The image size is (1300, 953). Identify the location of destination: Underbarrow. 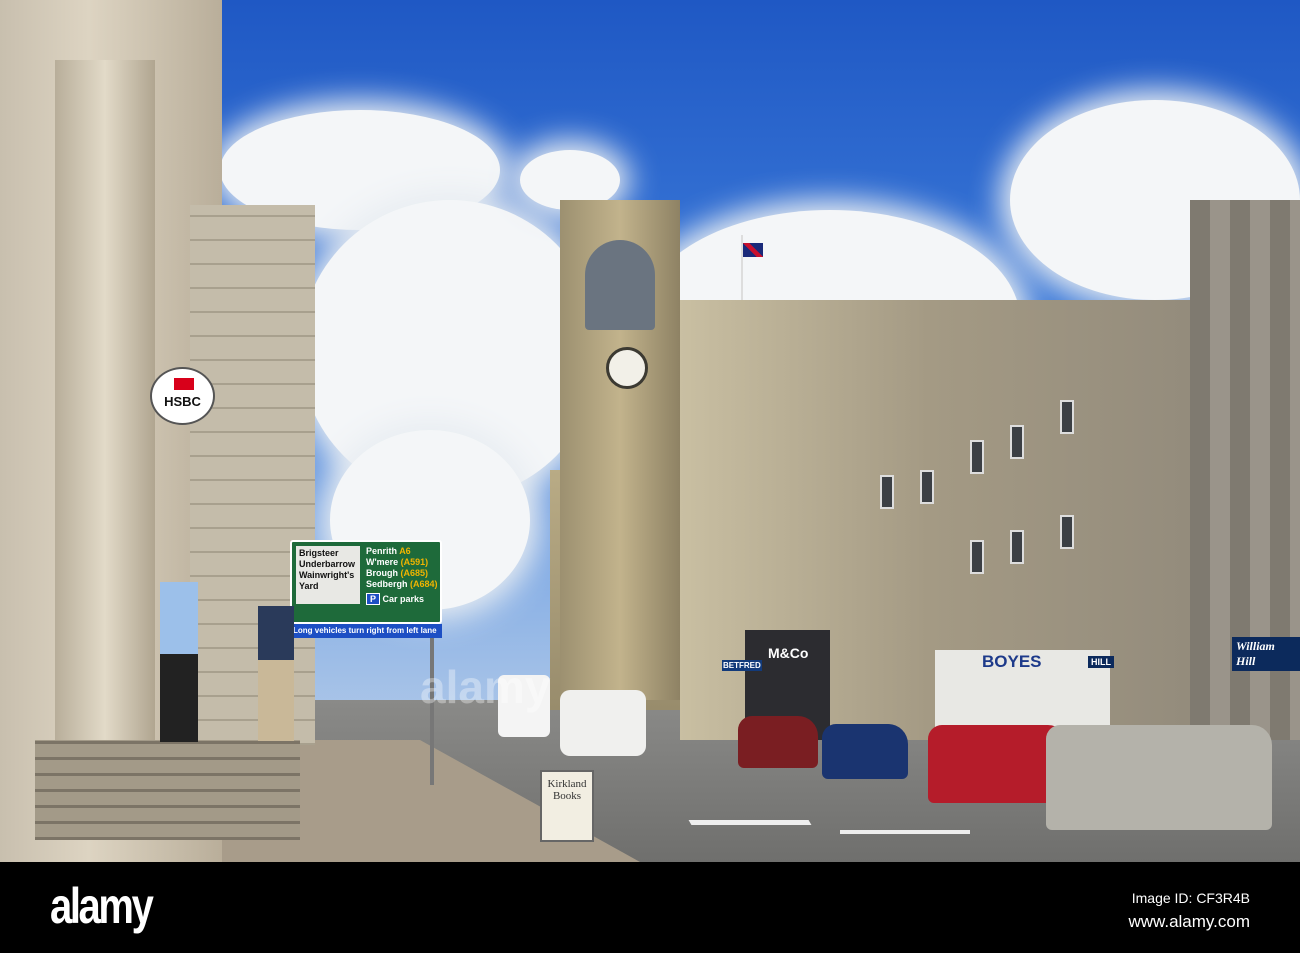
(327, 564).